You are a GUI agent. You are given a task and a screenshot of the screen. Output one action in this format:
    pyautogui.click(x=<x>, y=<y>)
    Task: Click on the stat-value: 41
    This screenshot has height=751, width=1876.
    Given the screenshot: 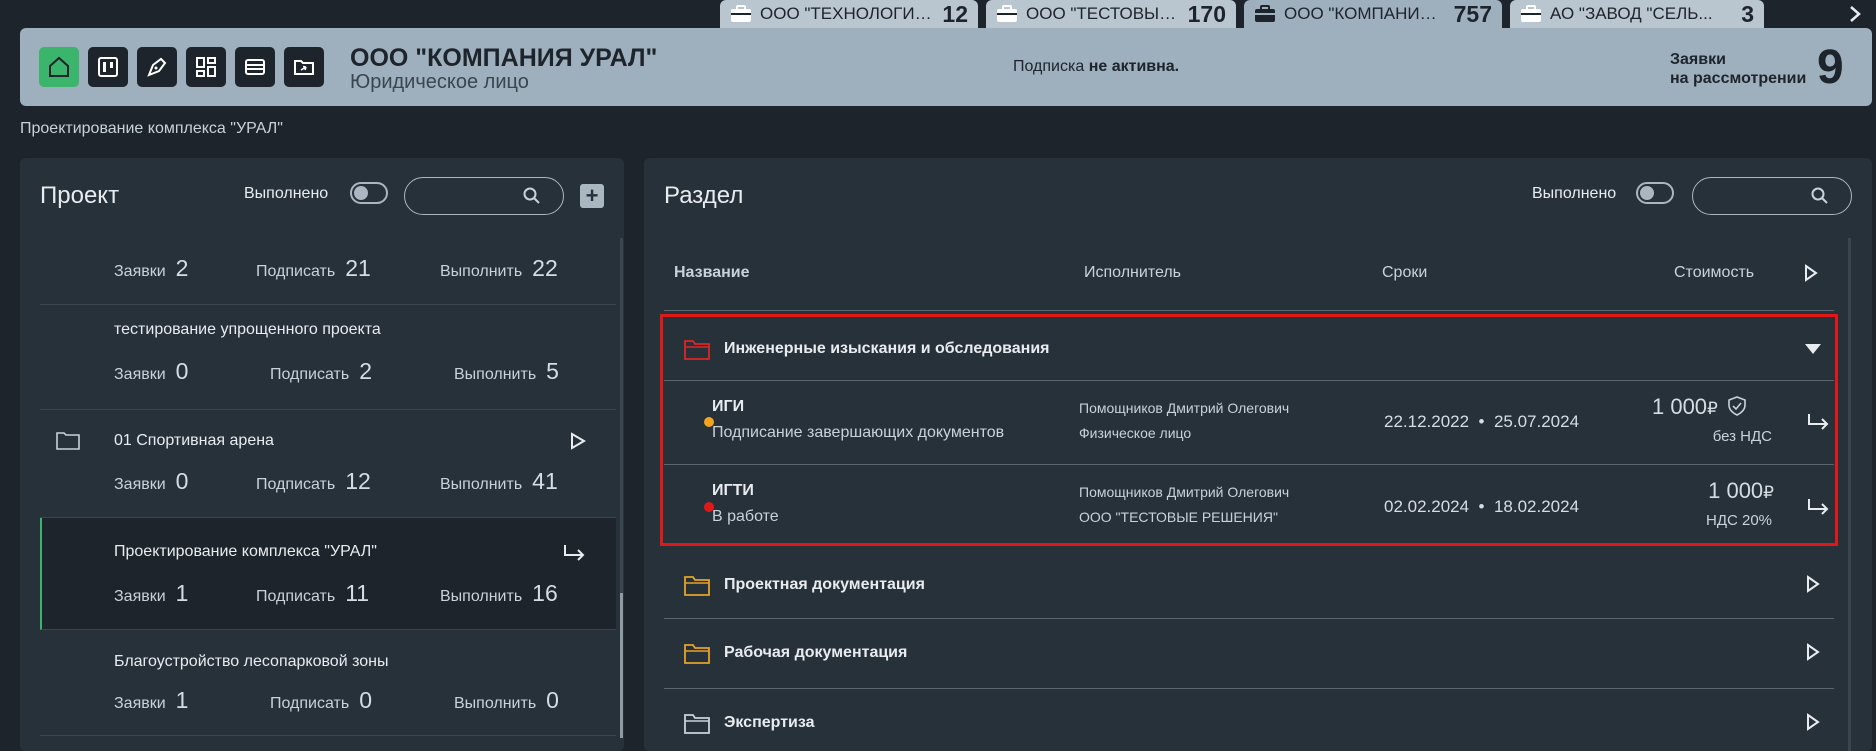 What is the action you would take?
    pyautogui.click(x=545, y=481)
    